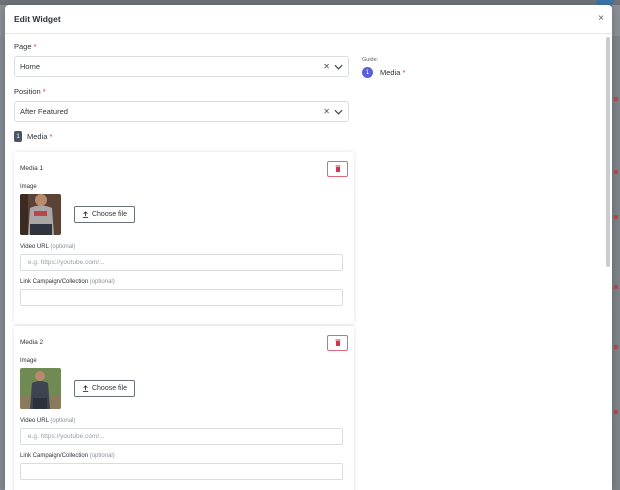  What do you see at coordinates (181, 66) in the screenshot?
I see `page-select: Home ✕` at bounding box center [181, 66].